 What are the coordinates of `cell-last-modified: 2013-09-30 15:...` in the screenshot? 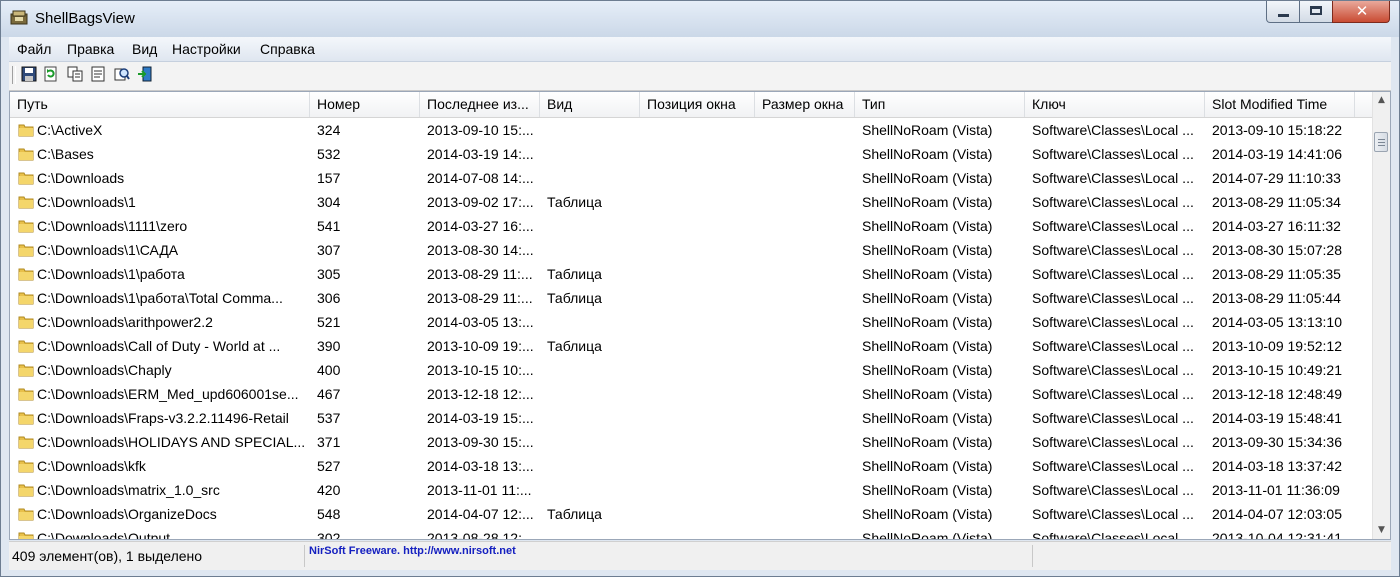 It's located at (480, 442).